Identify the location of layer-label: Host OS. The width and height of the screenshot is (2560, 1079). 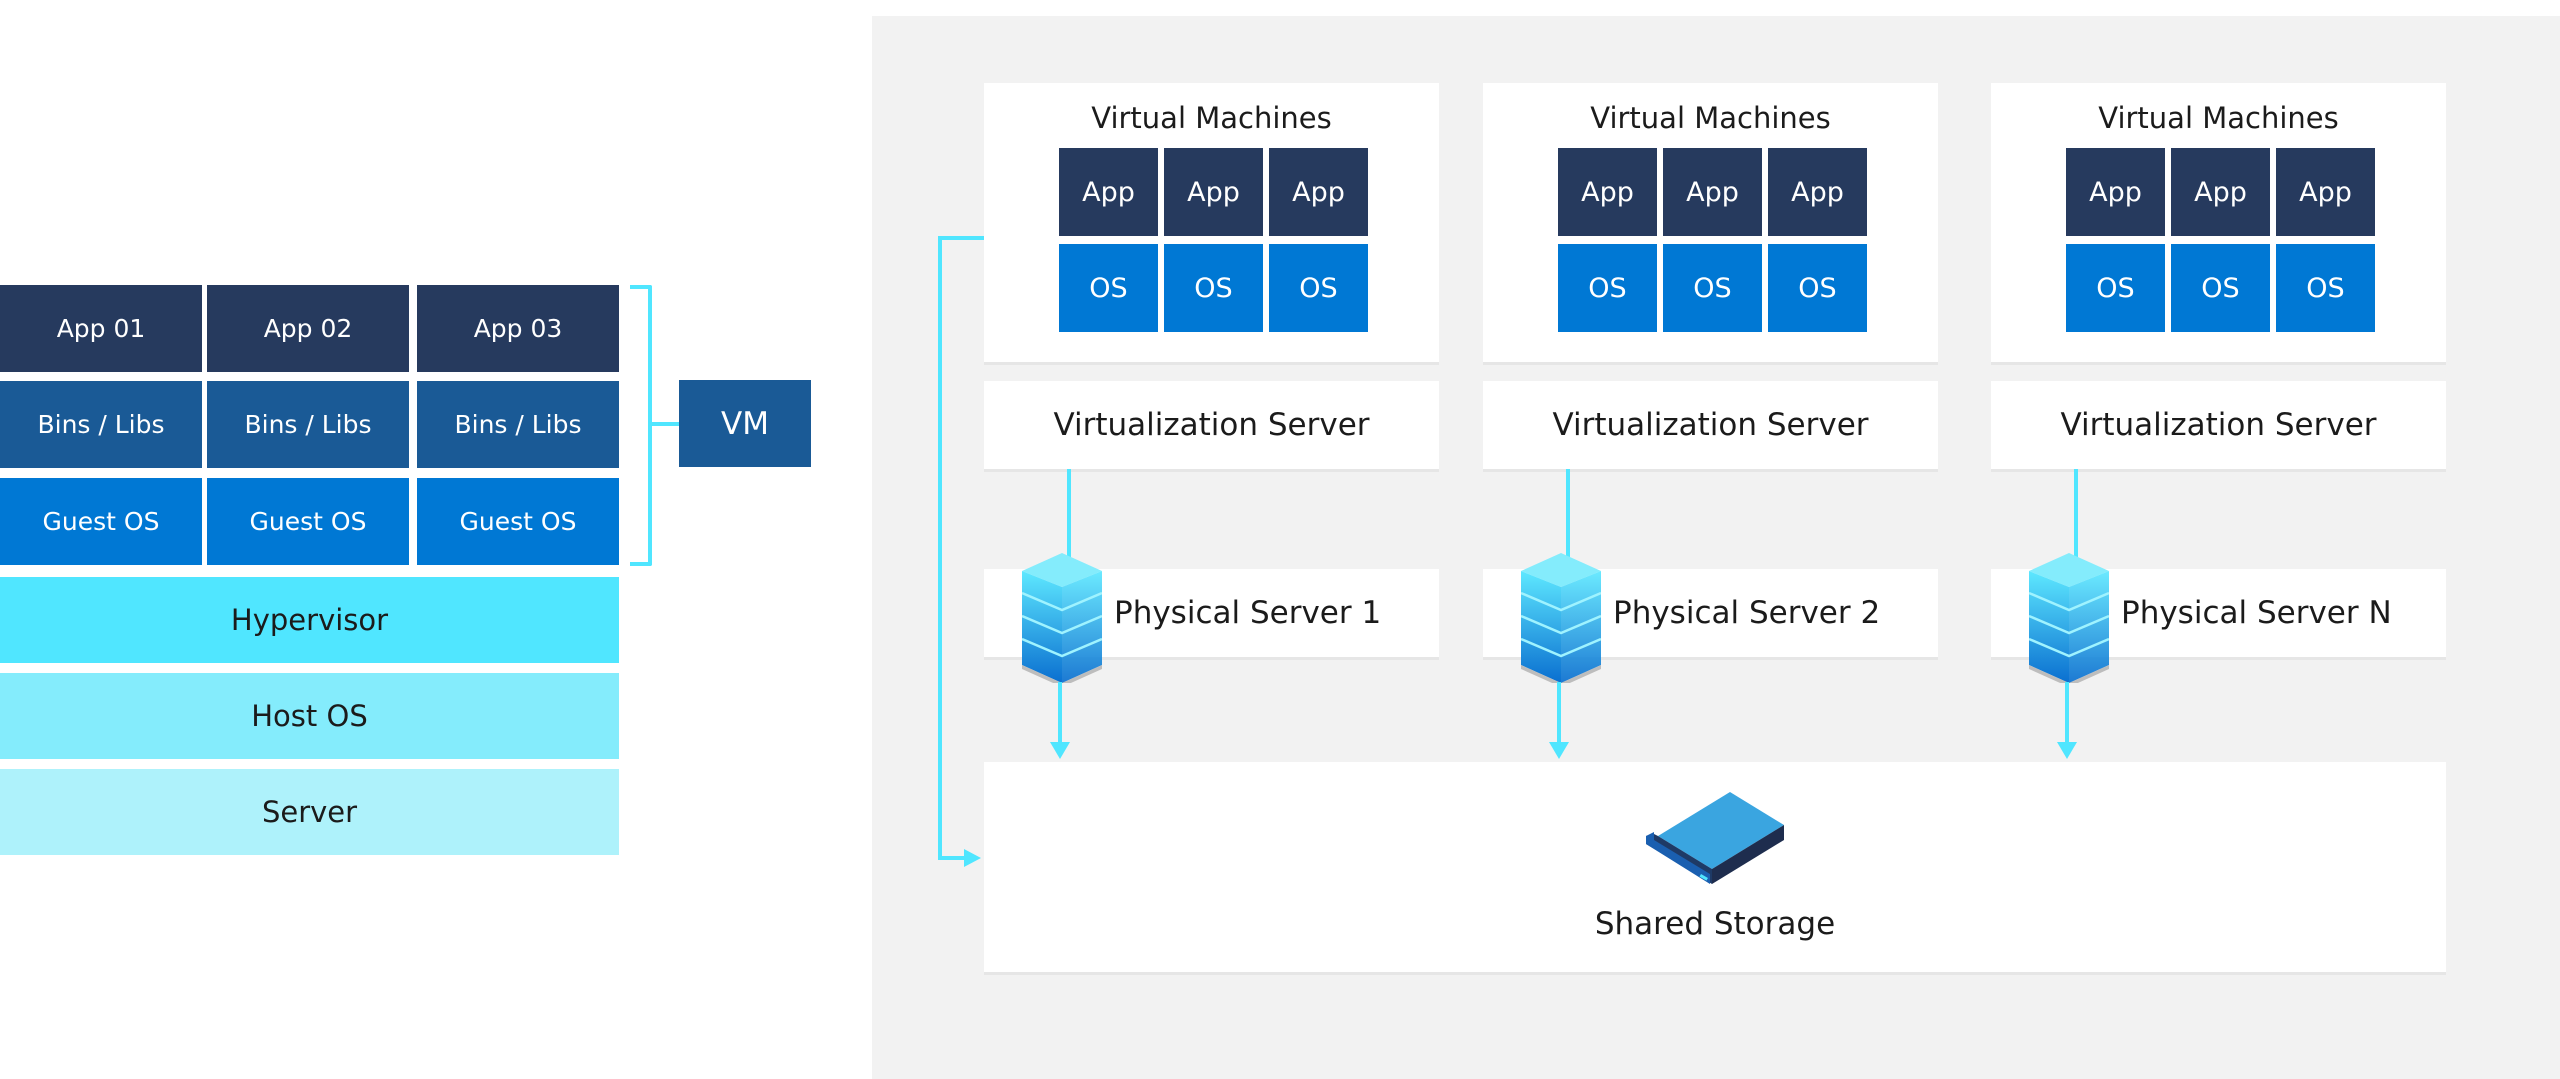
(309, 716).